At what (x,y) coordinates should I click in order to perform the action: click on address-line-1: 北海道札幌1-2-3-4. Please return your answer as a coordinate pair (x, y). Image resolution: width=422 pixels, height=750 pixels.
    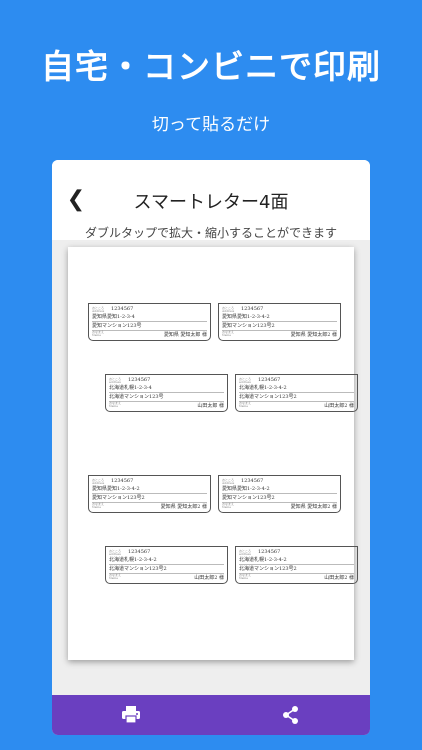
    Looking at the image, I should click on (166, 389).